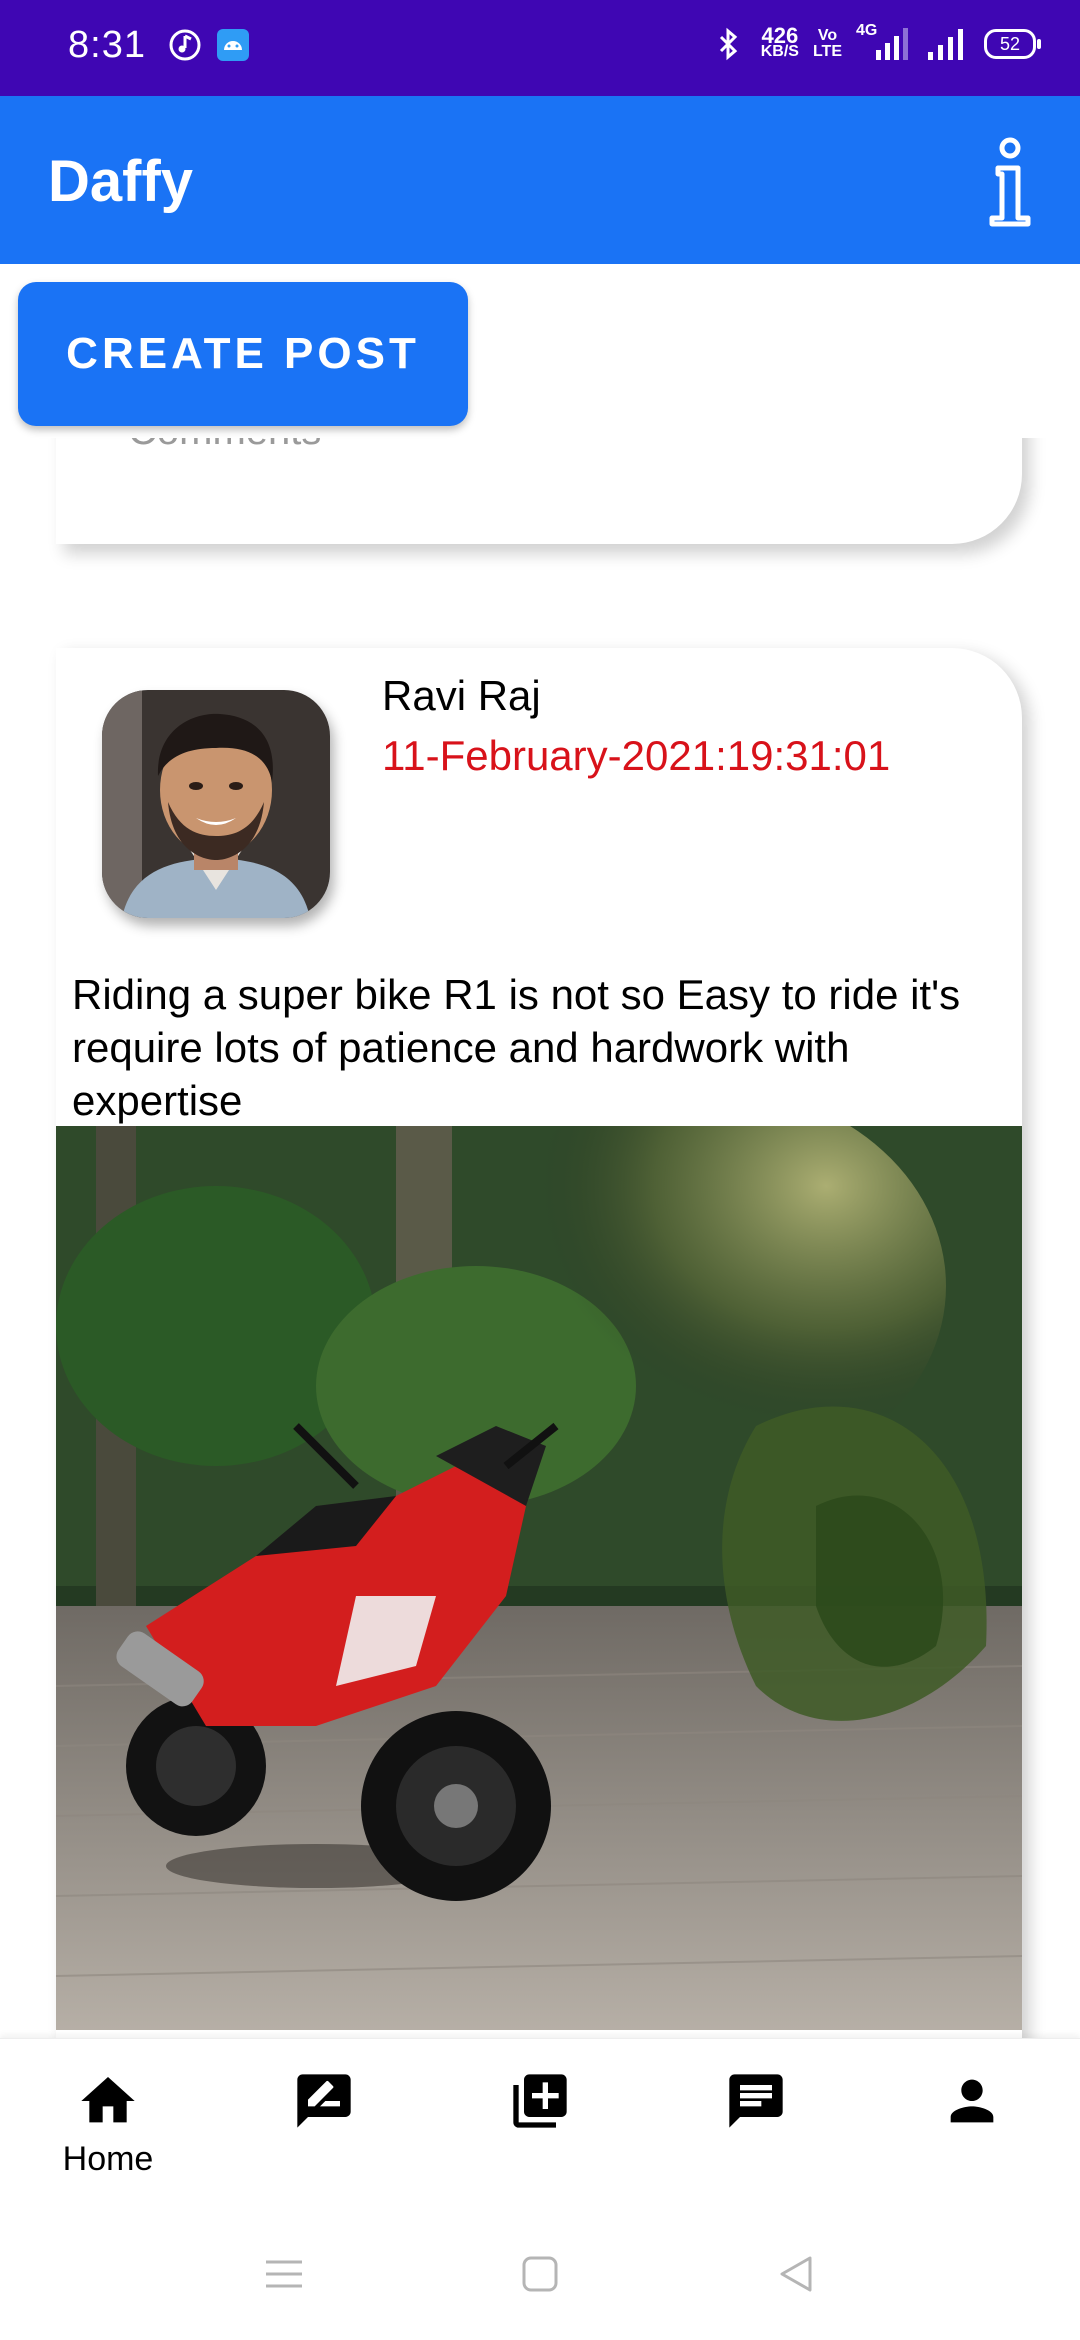 Image resolution: width=1080 pixels, height=2340 pixels. I want to click on signal-4g-icon: 4G, so click(884, 42).